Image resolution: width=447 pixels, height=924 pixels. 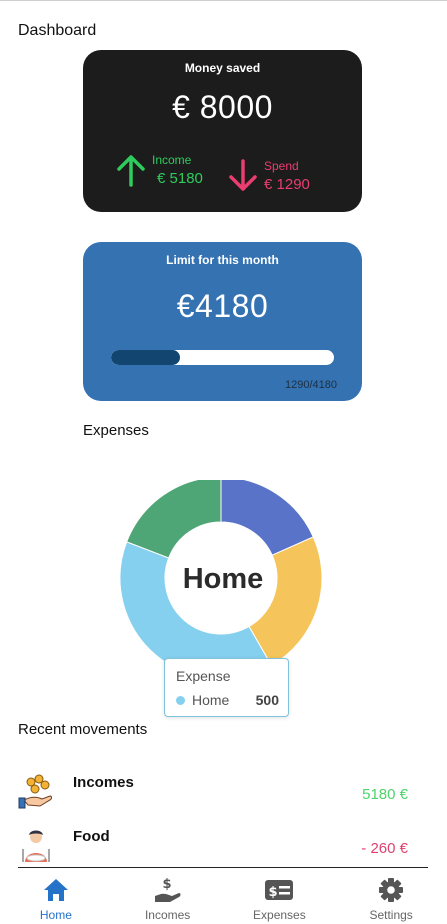 What do you see at coordinates (222, 357) in the screenshot?
I see `limit-progress-bar` at bounding box center [222, 357].